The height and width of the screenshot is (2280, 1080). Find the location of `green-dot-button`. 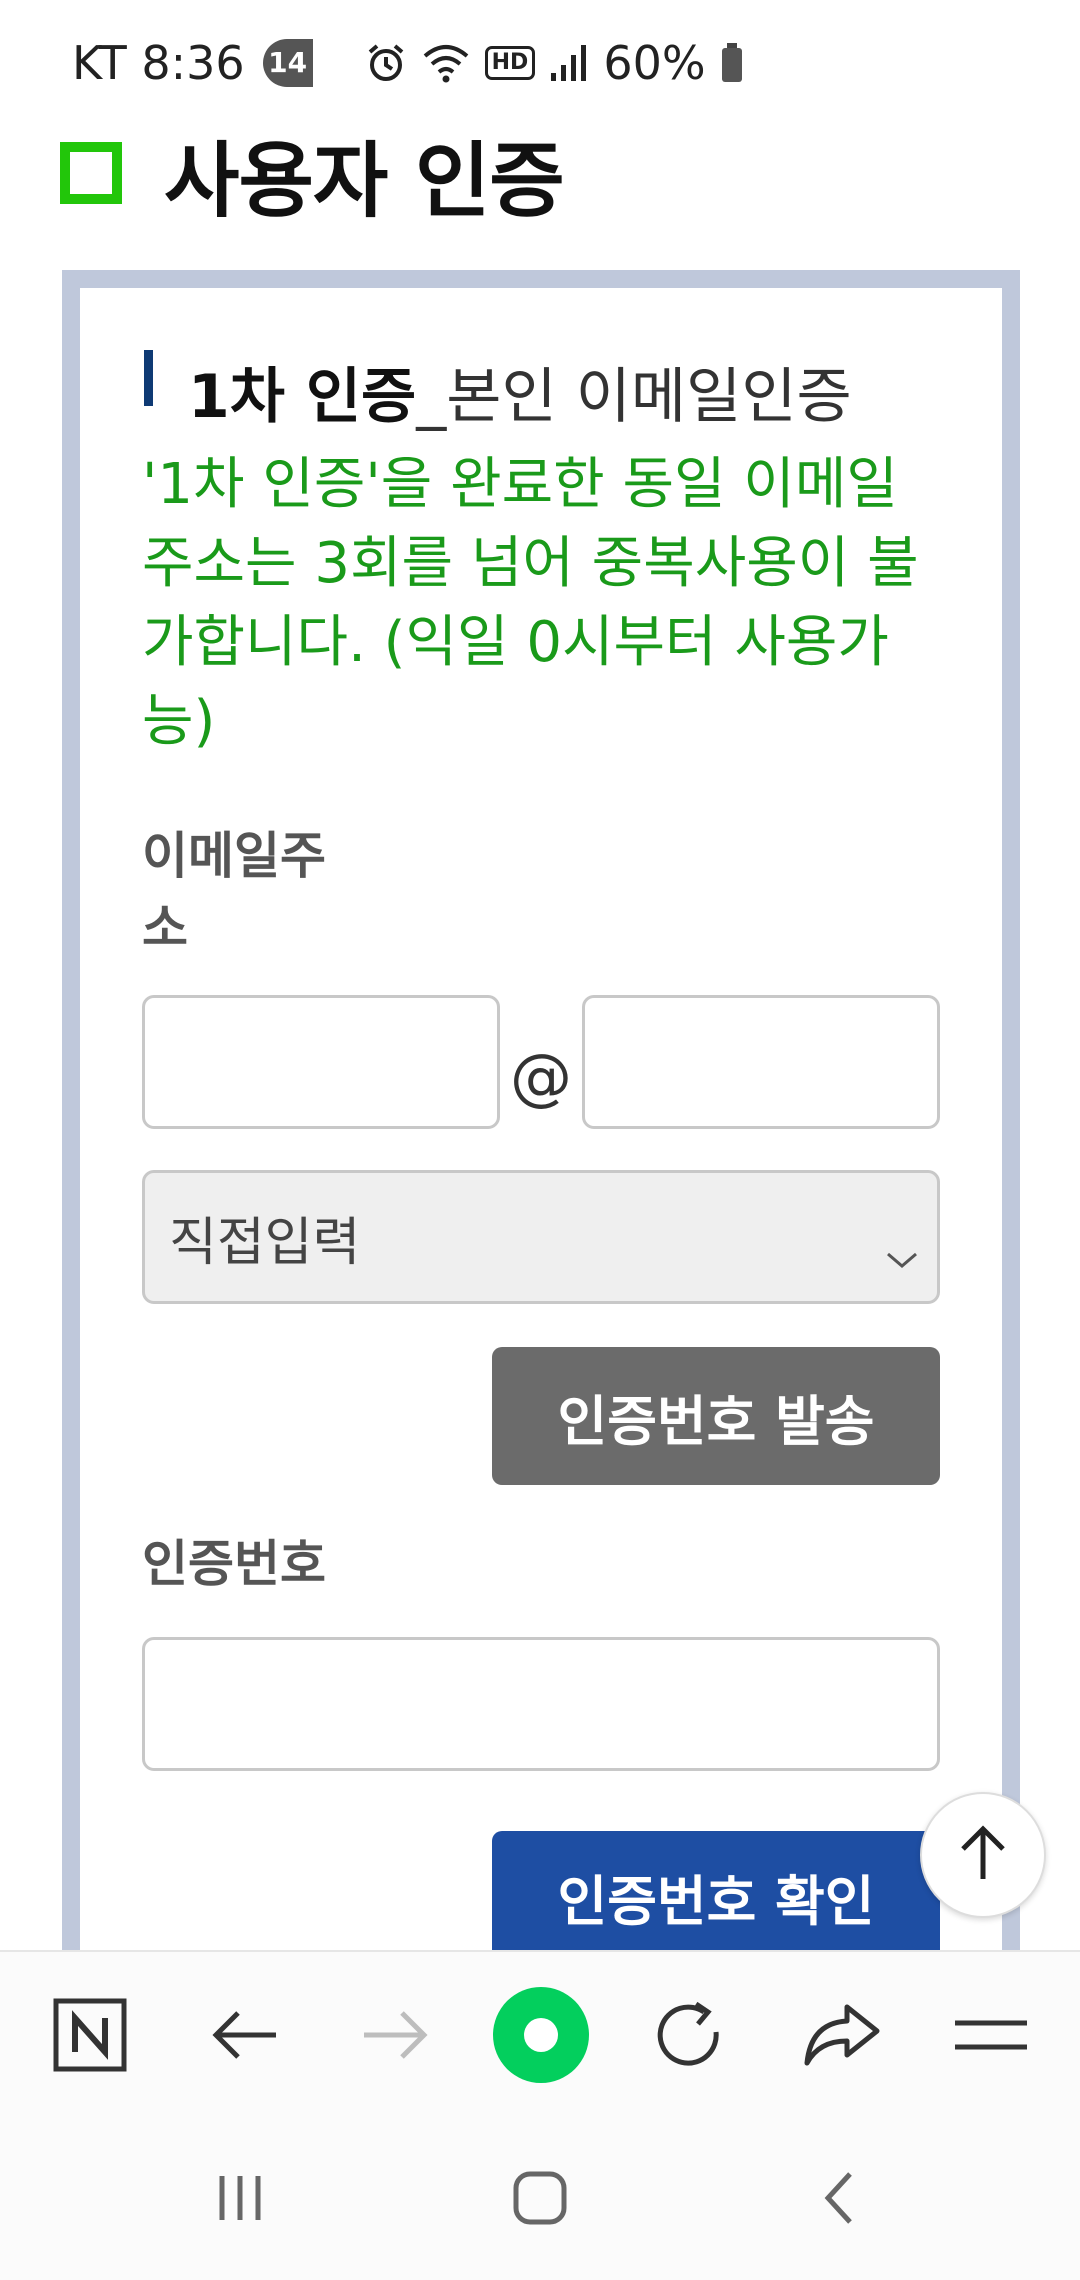

green-dot-button is located at coordinates (541, 2037).